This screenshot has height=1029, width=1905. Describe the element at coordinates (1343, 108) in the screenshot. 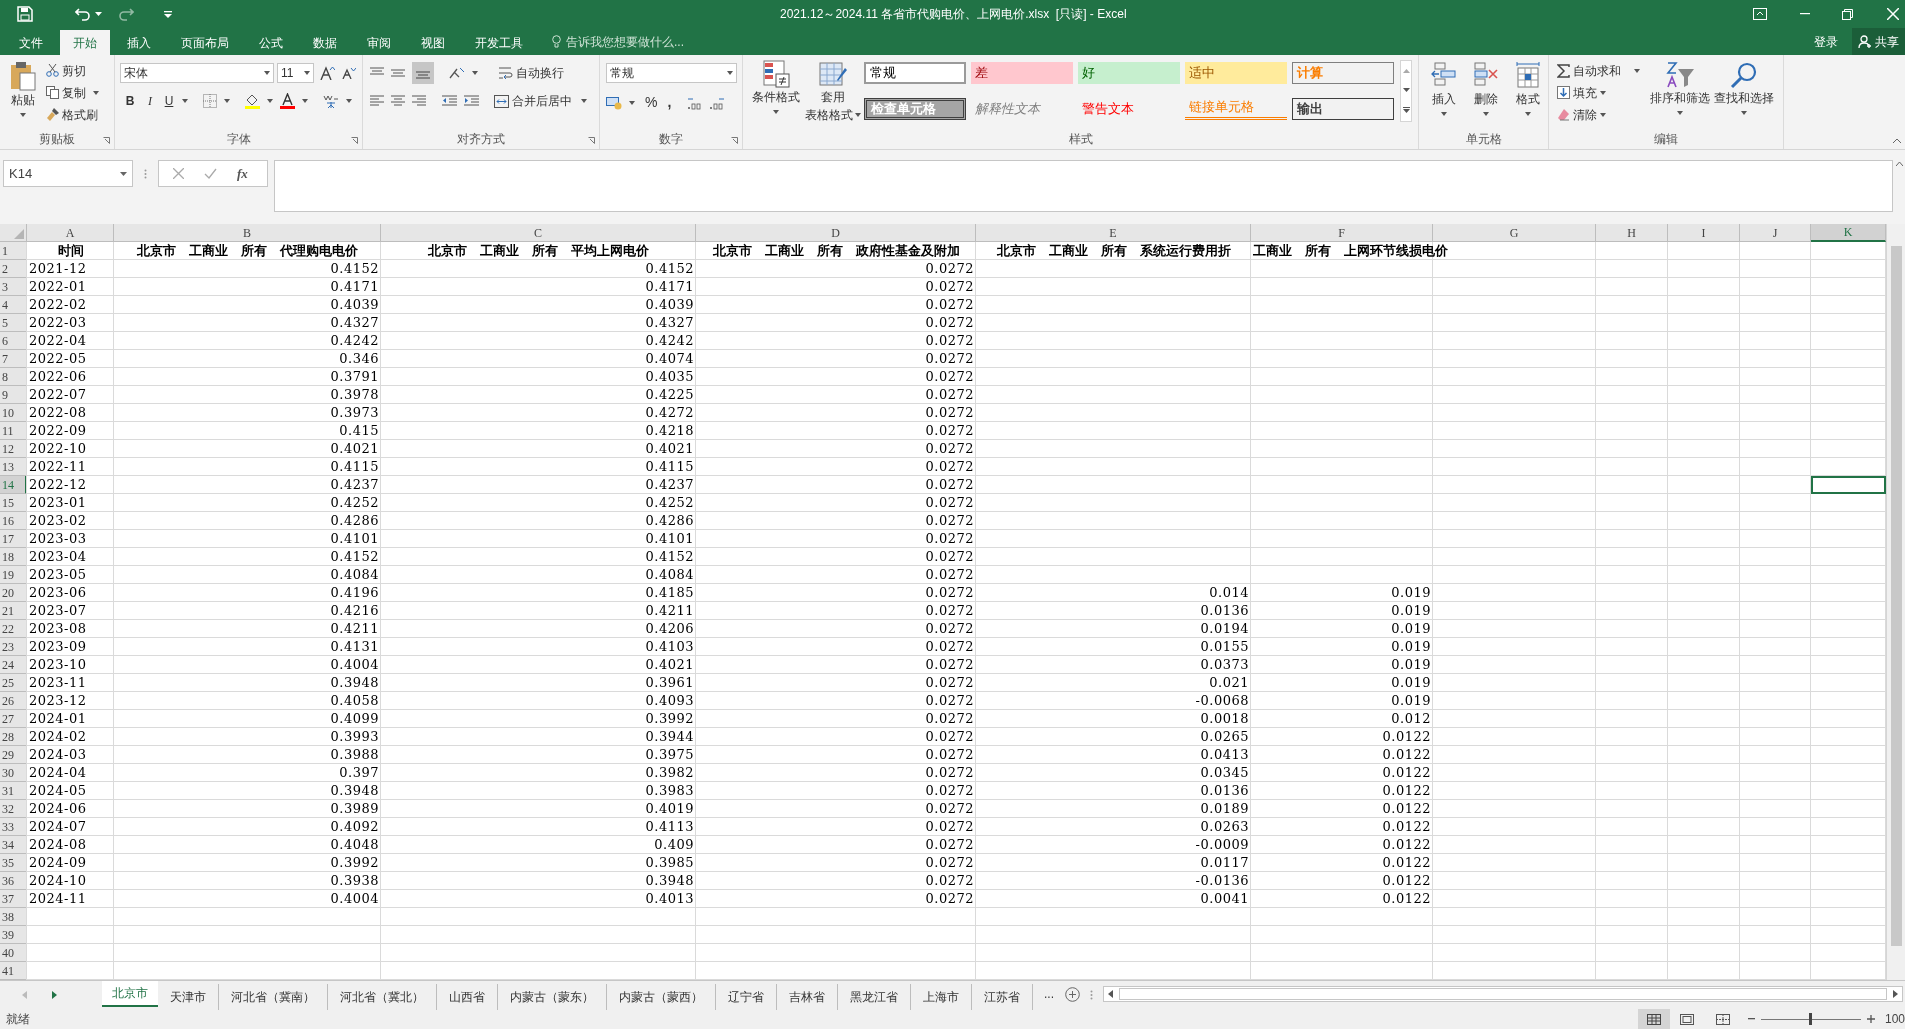

I see `cell-style: 输出` at that location.